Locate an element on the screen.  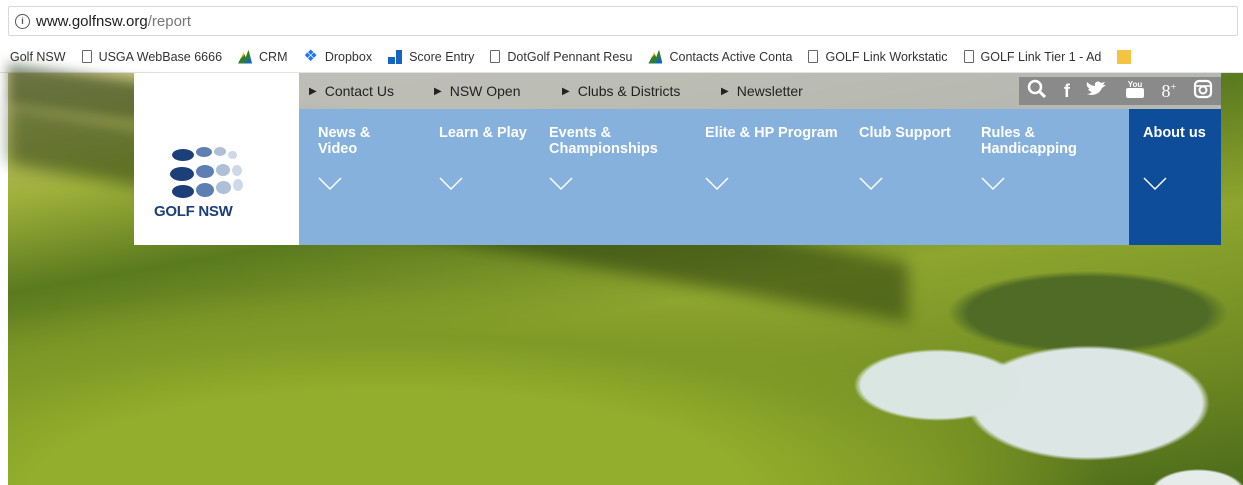
nav-label: Club Support is located at coordinates (905, 133).